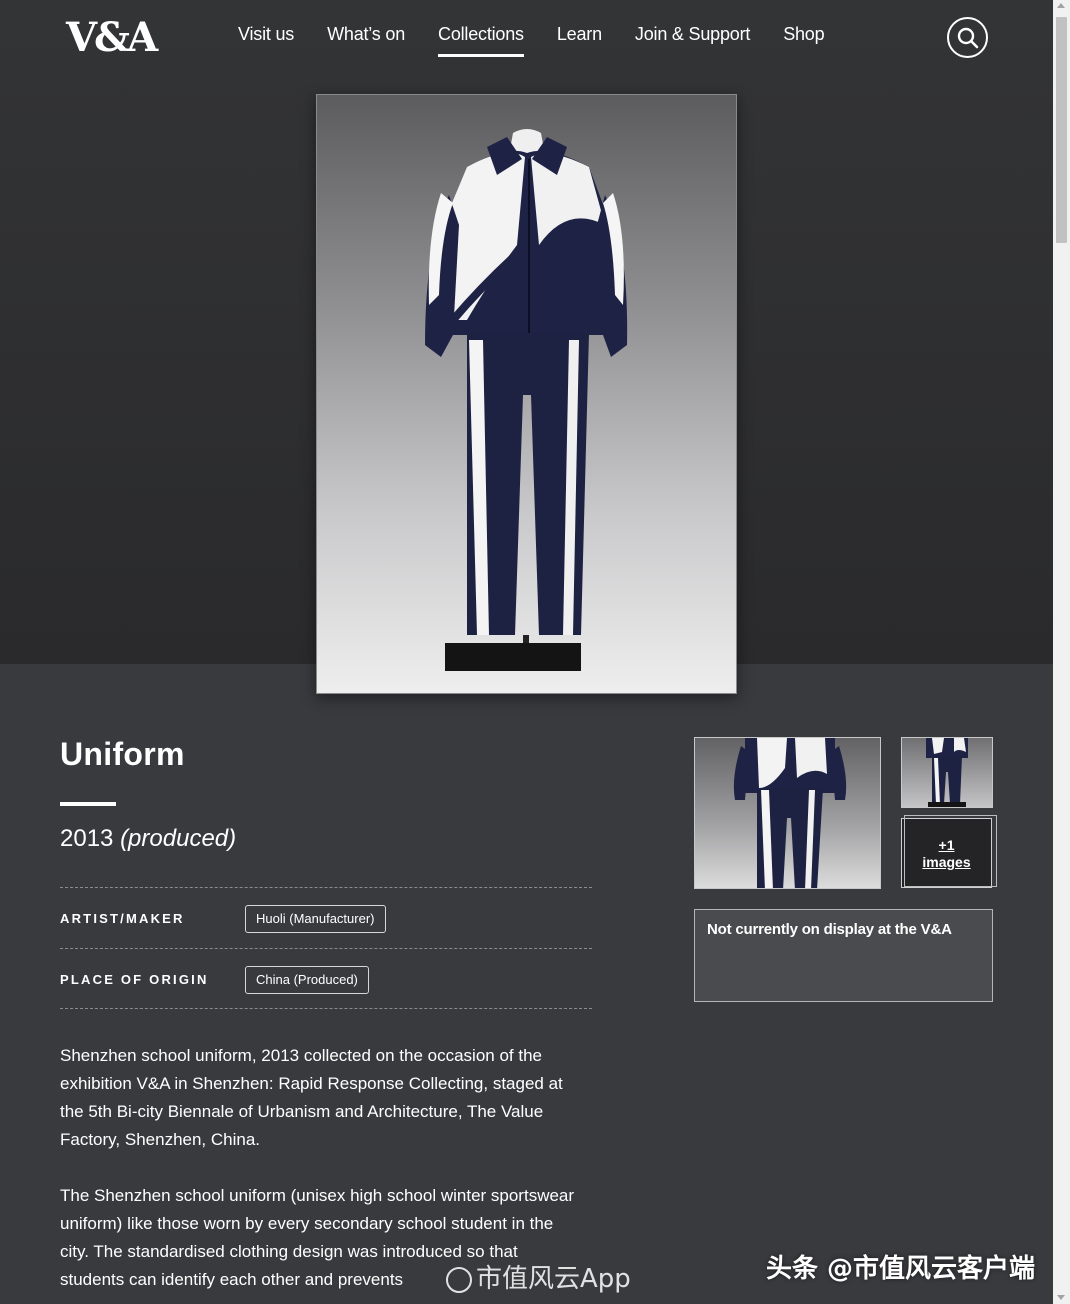  What do you see at coordinates (315, 919) in the screenshot?
I see `artist-tag: Huoli (Manufacturer)` at bounding box center [315, 919].